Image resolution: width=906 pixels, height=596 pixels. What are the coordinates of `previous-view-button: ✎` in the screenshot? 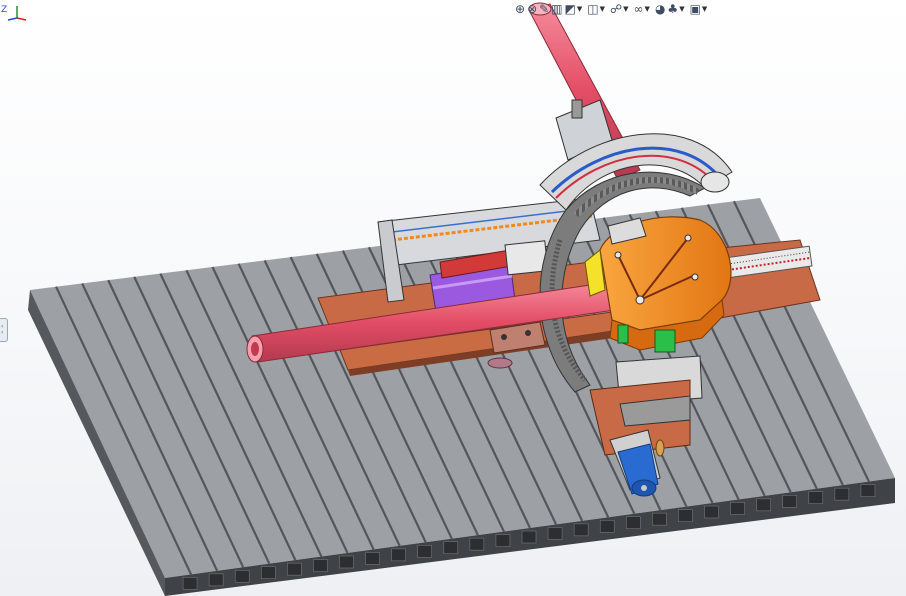 It's located at (544, 9).